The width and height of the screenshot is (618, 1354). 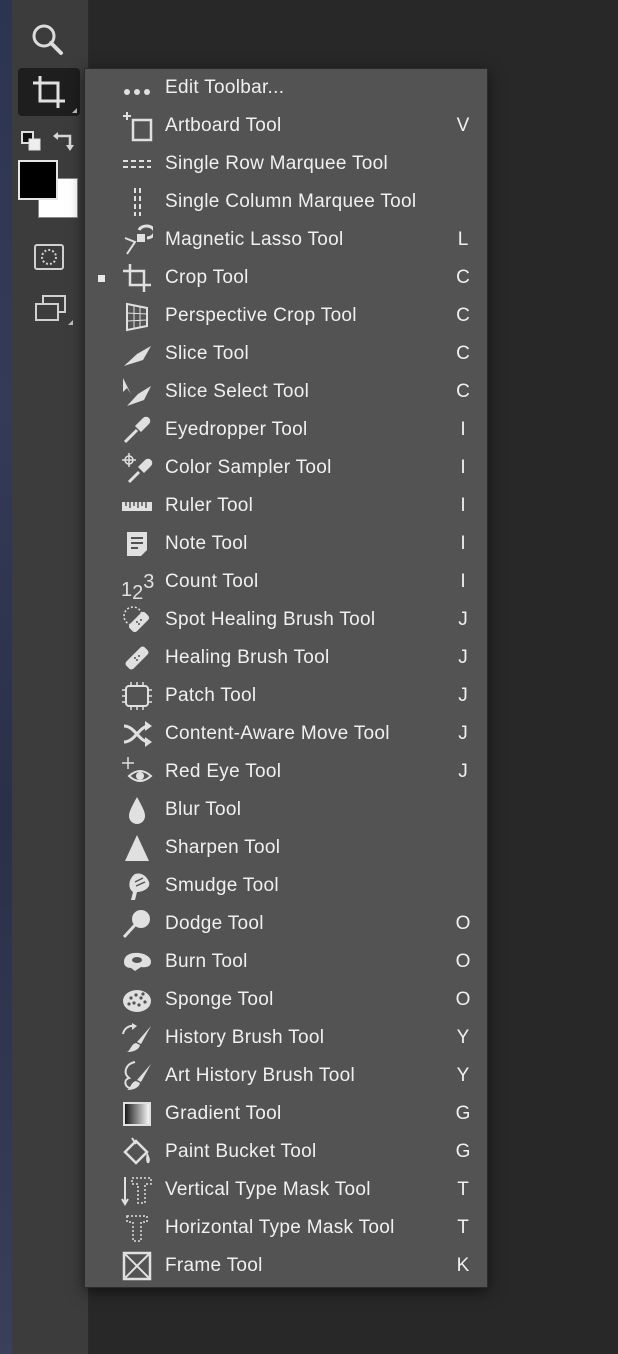 I want to click on menu-item-label: Vertical Type Mask Tool, so click(x=268, y=1189).